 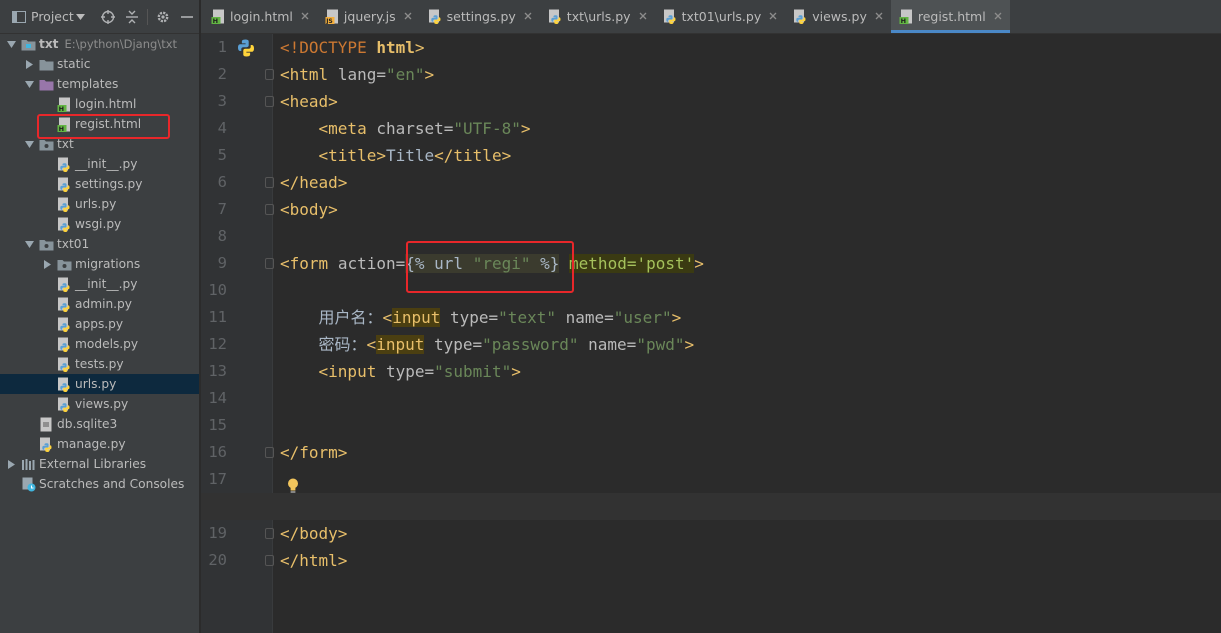 I want to click on tag-title-close: </title>, so click(x=473, y=155).